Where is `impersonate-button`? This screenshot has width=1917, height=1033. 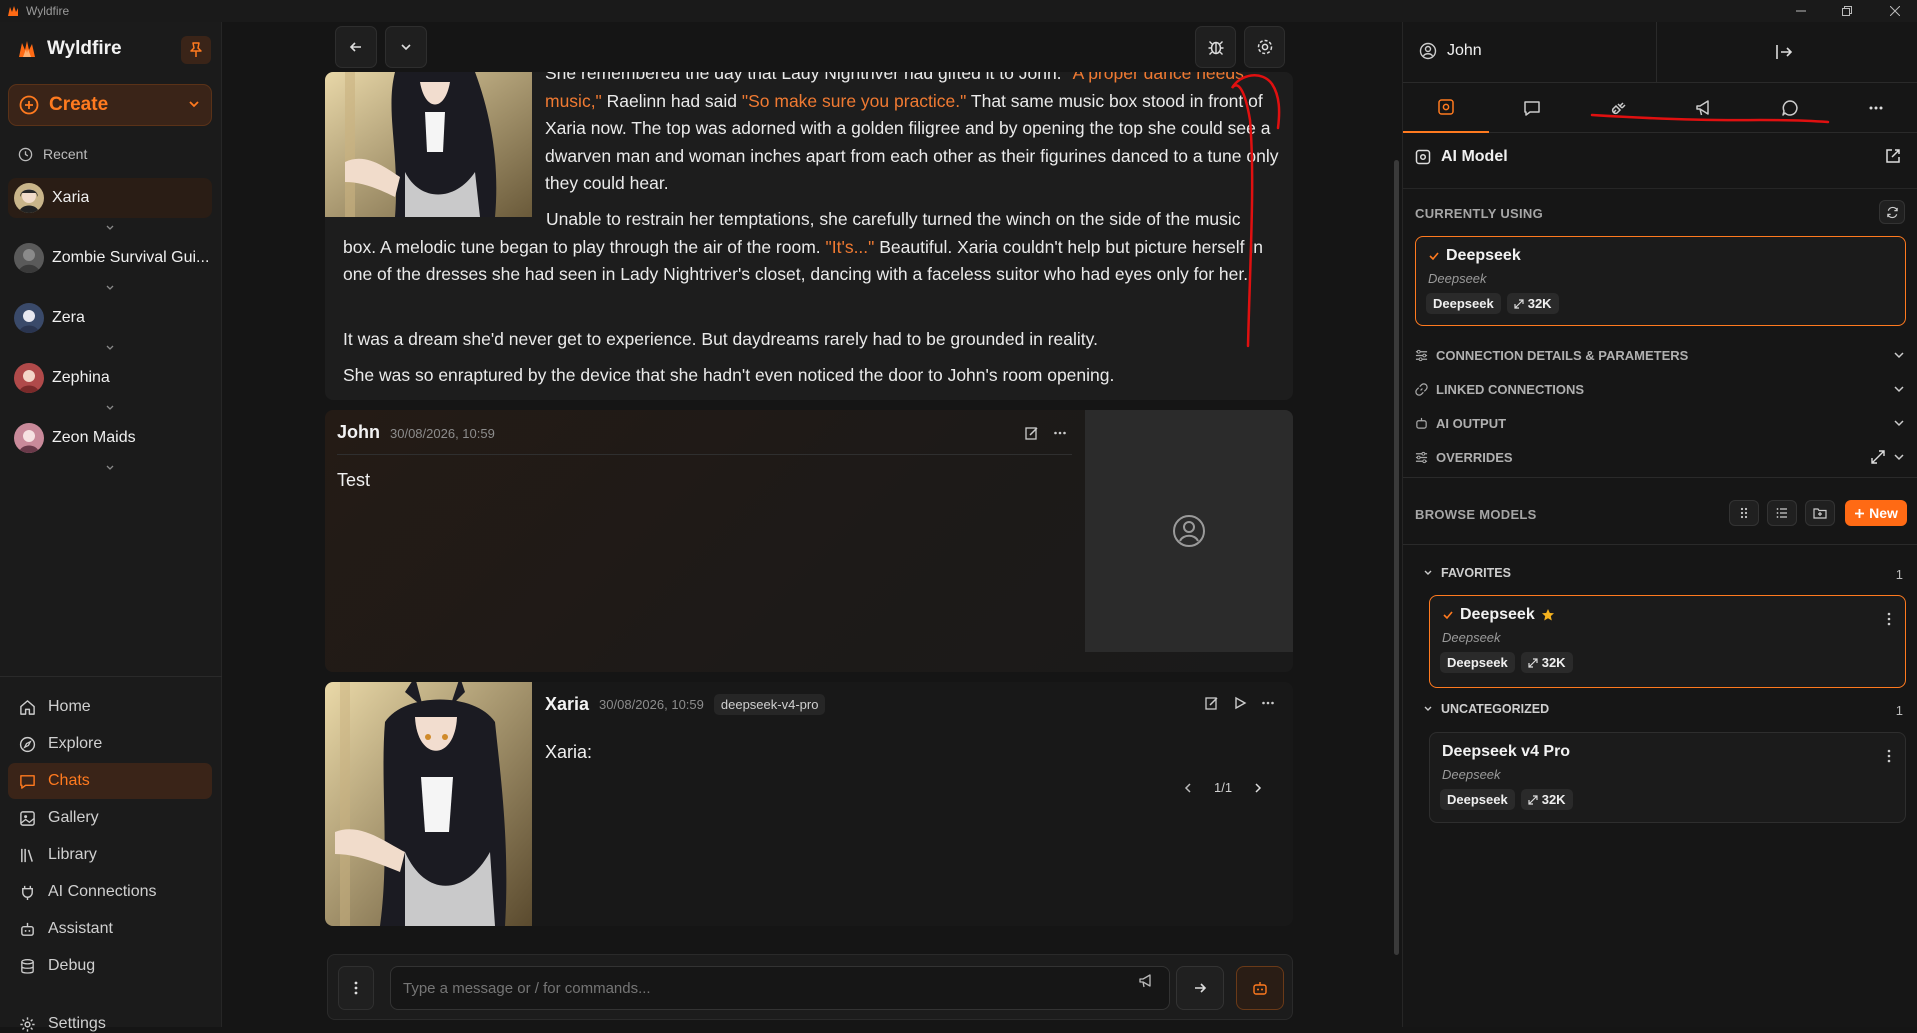 impersonate-button is located at coordinates (1260, 988).